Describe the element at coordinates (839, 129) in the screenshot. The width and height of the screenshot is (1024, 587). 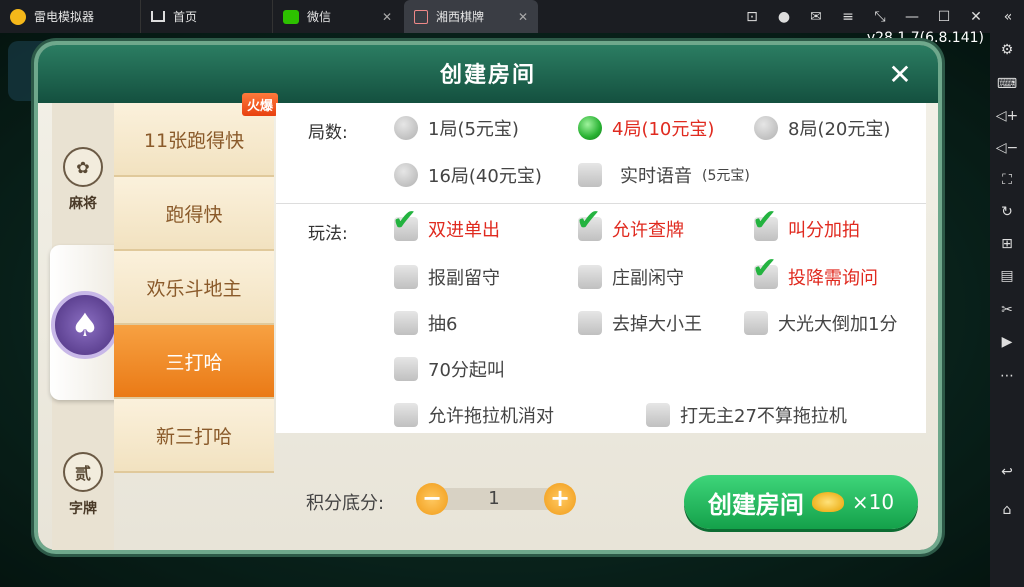
I see `round-option-label: 8局(20元宝)` at that location.